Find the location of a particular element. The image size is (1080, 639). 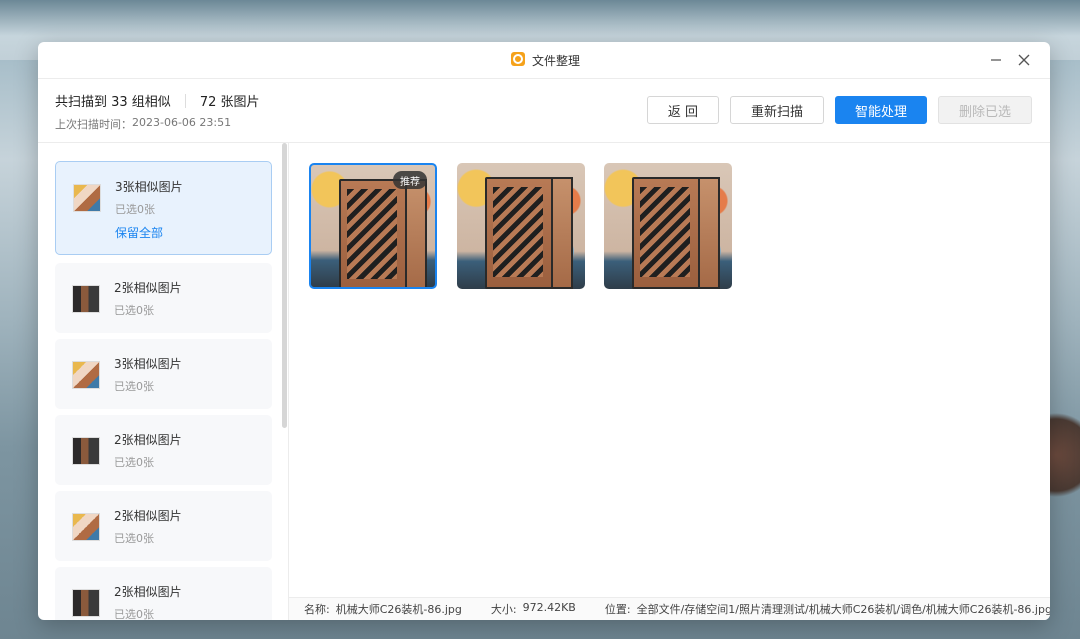

file-name-value: 机械大师C26装机-86.jpg is located at coordinates (398, 609).